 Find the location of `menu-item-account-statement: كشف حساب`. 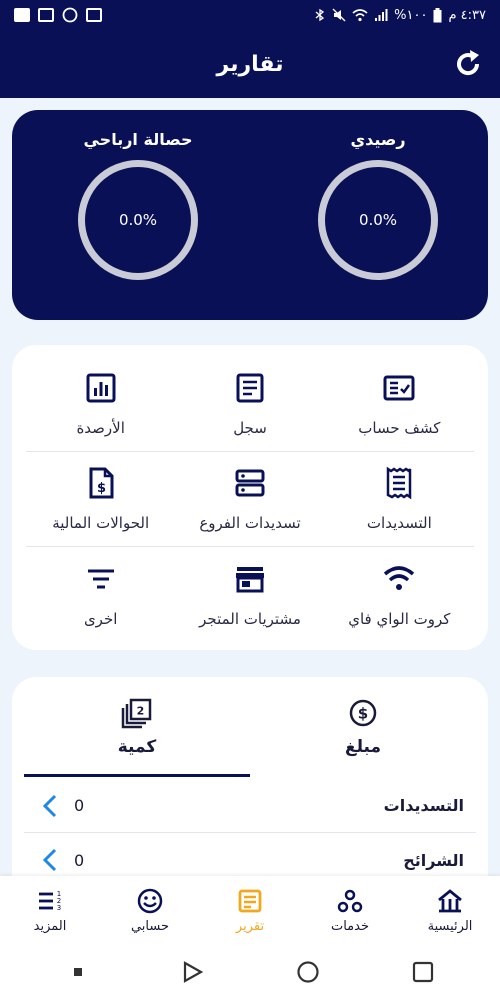

menu-item-account-statement: كشف حساب is located at coordinates (399, 404).